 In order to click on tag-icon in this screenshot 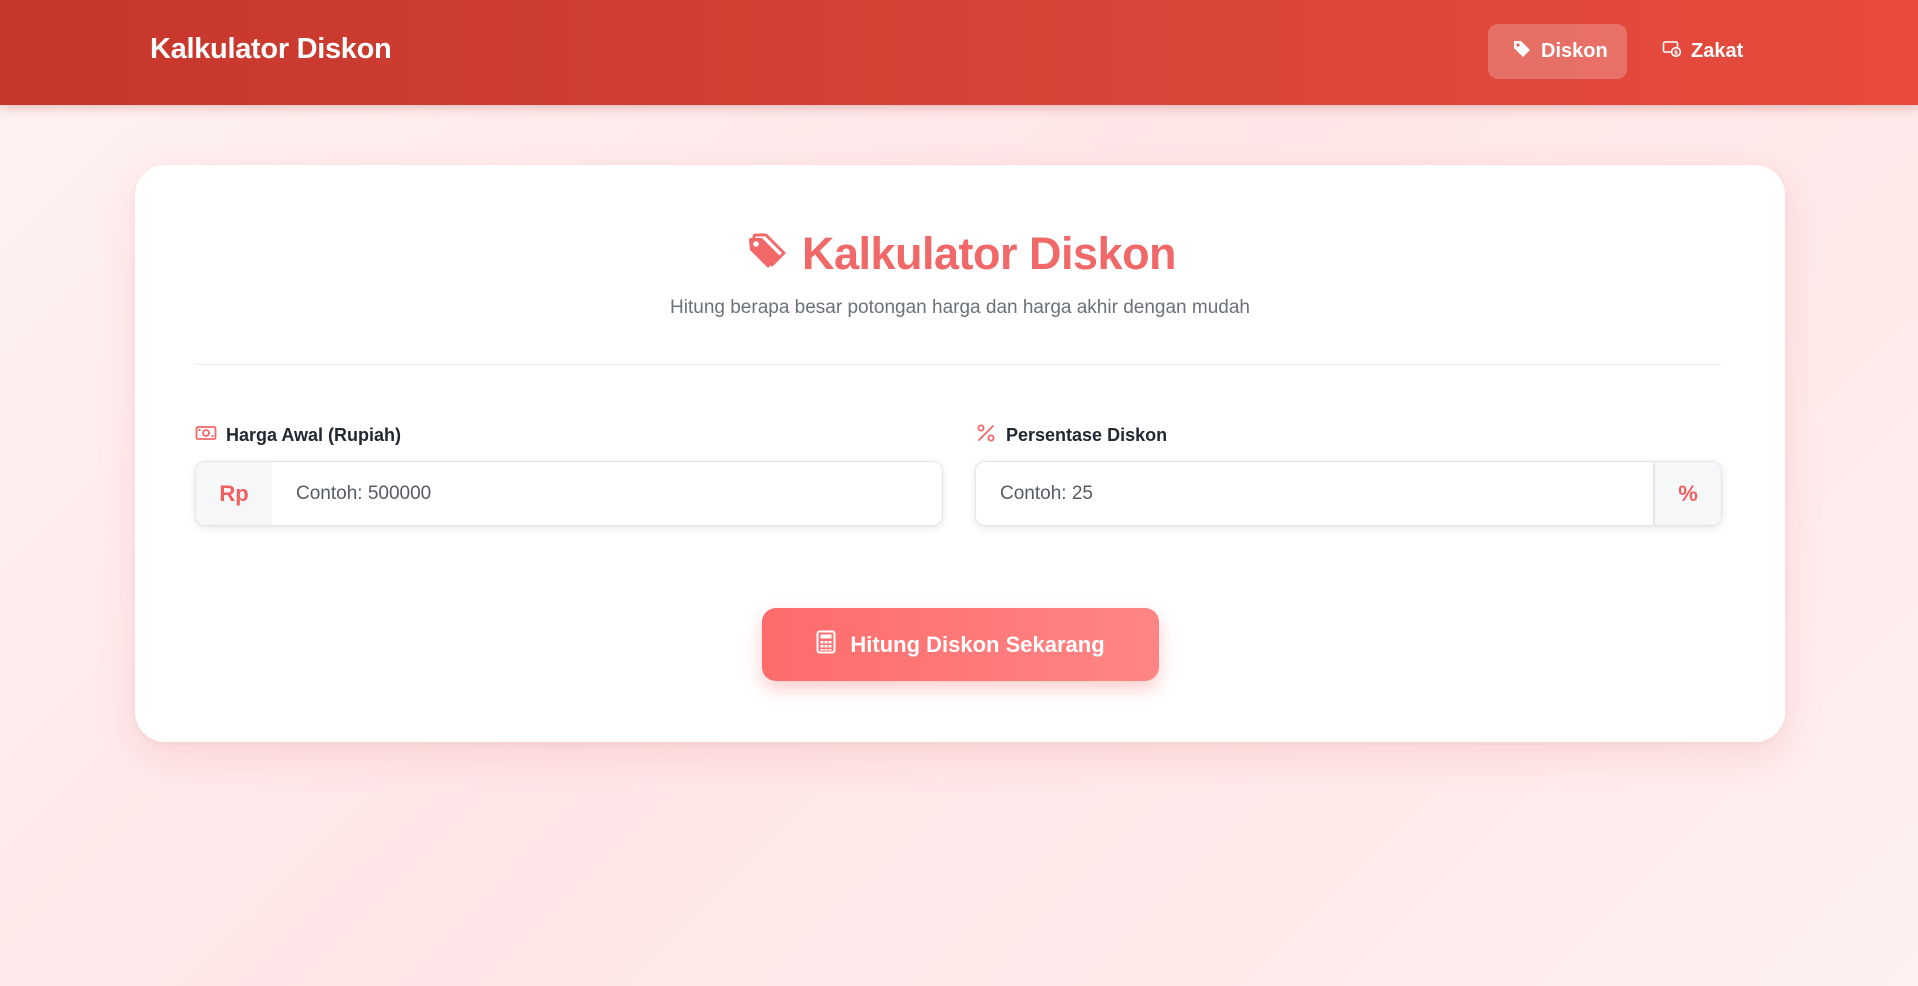, I will do `click(1522, 52)`.